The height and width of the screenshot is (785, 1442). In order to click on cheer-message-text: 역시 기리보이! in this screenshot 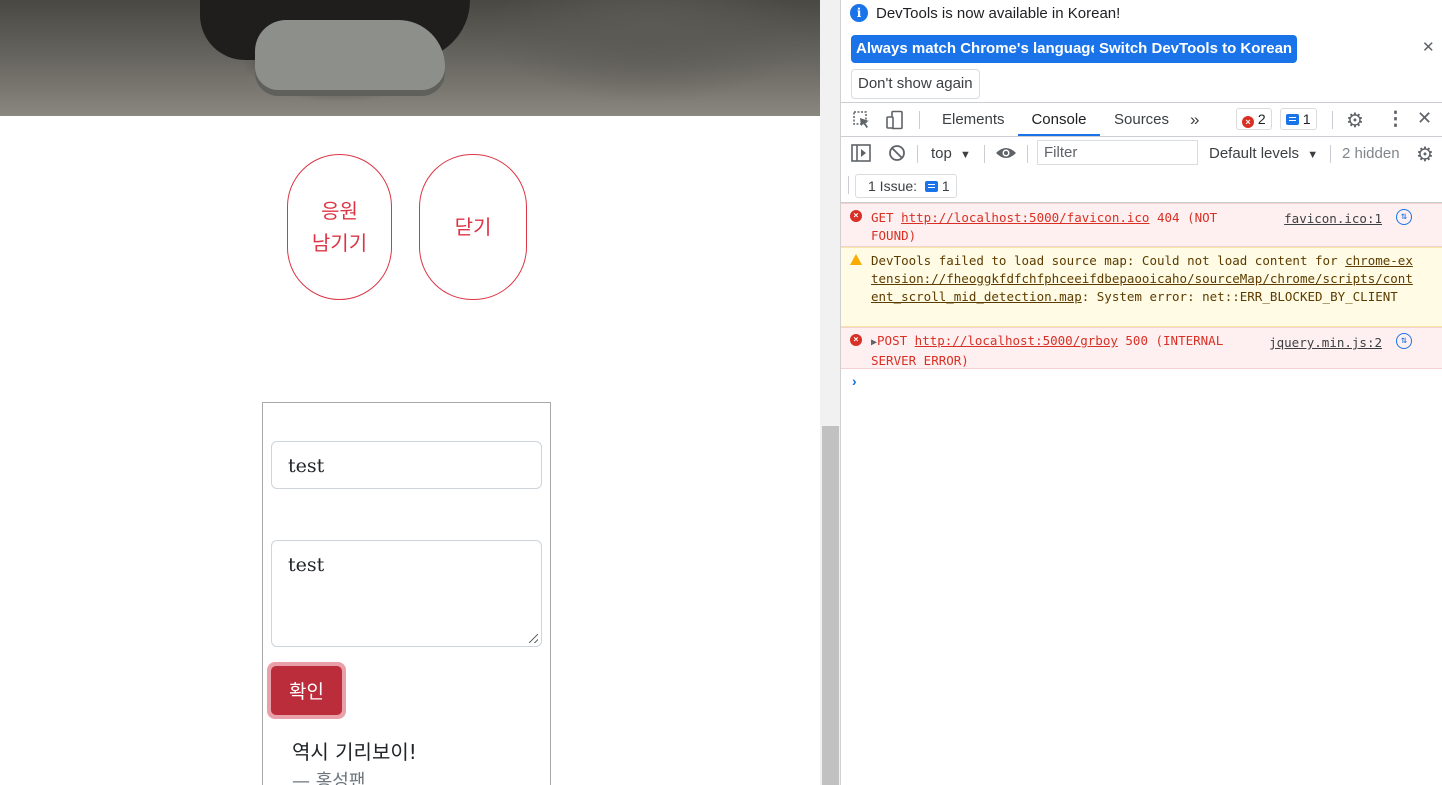, I will do `click(354, 752)`.